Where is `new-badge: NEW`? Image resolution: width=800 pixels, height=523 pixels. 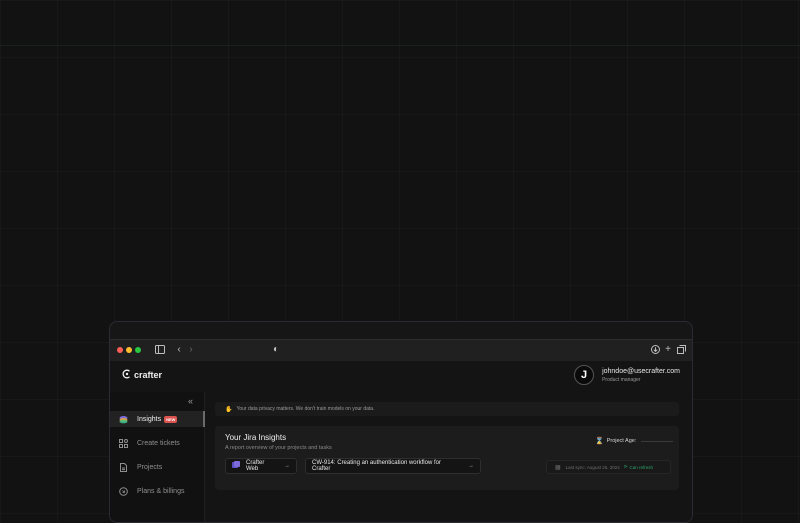
new-badge: NEW is located at coordinates (171, 419).